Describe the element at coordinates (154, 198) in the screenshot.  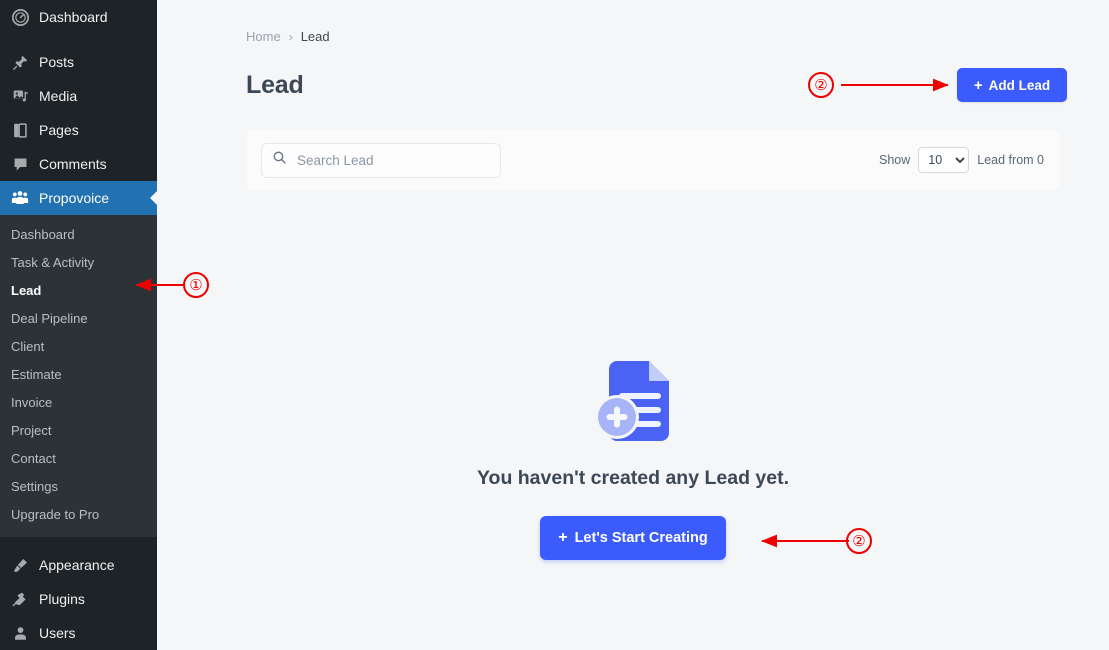
I see `active-caret-icon` at that location.